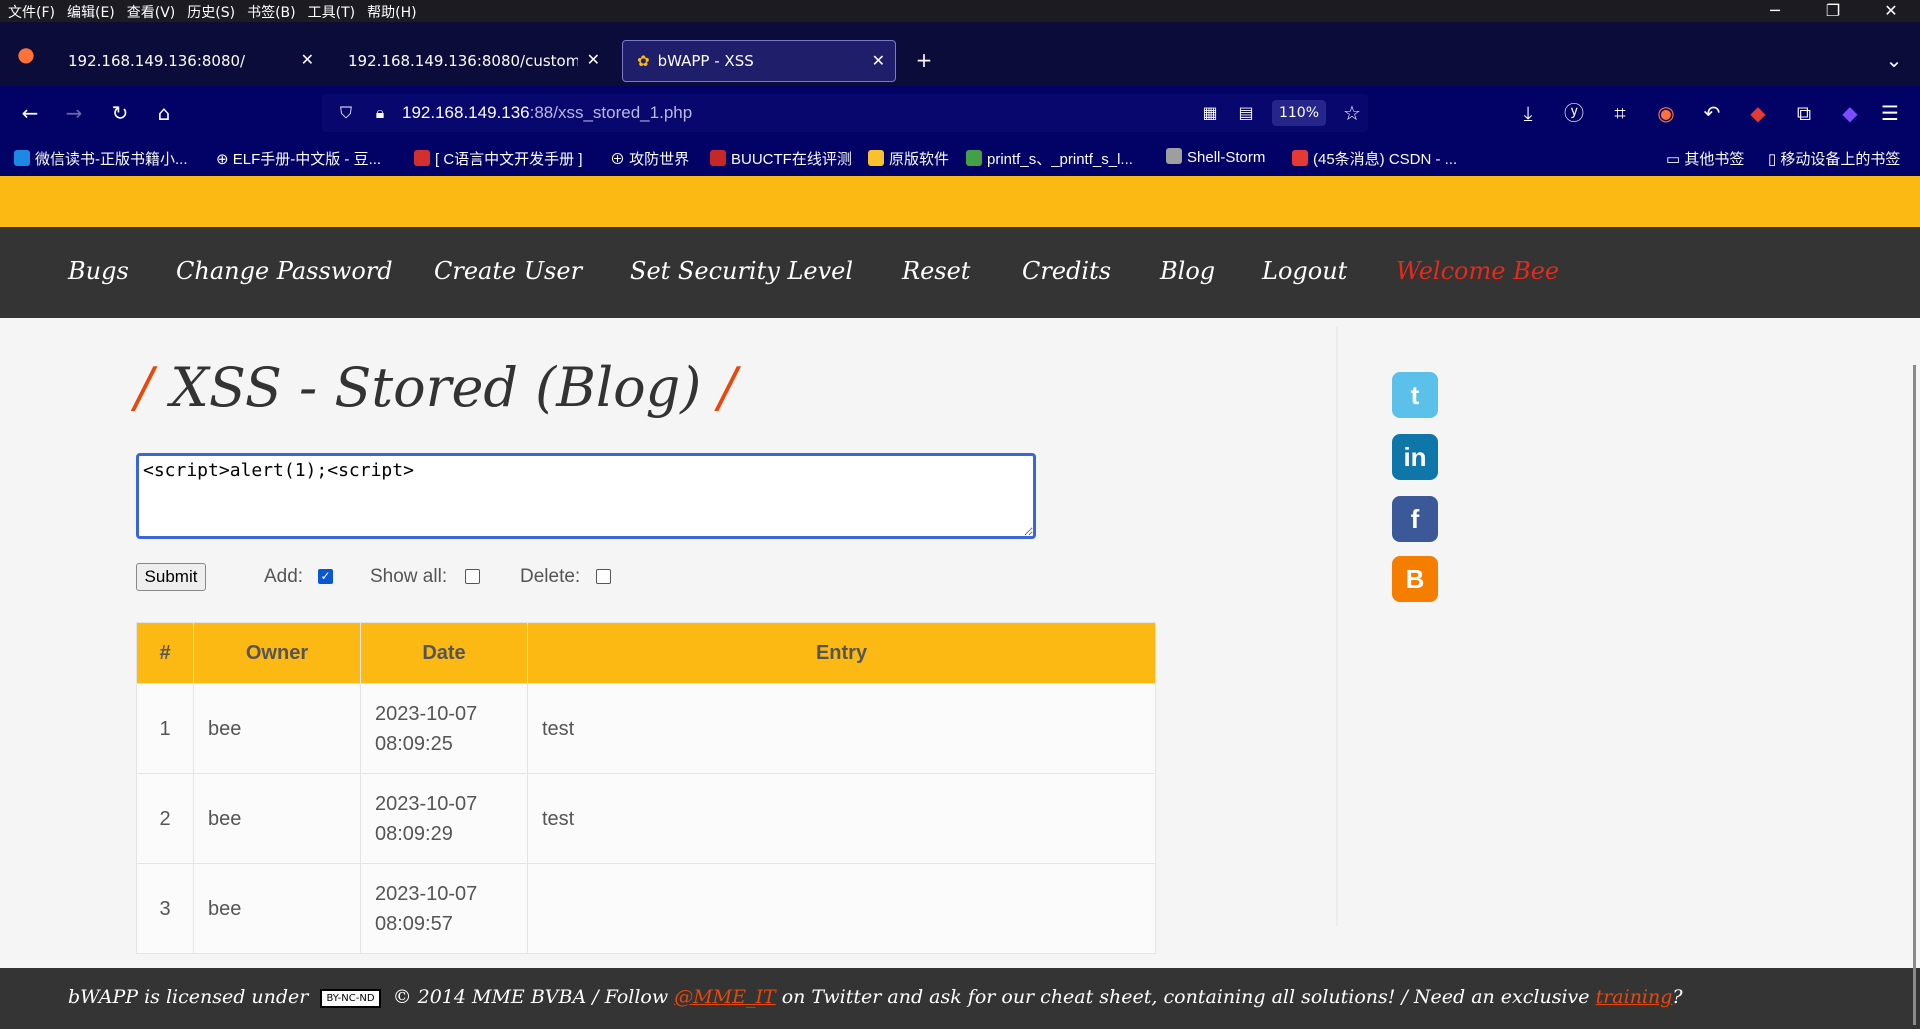  Describe the element at coordinates (120, 113) in the screenshot. I see `reload-icon: ↻` at that location.